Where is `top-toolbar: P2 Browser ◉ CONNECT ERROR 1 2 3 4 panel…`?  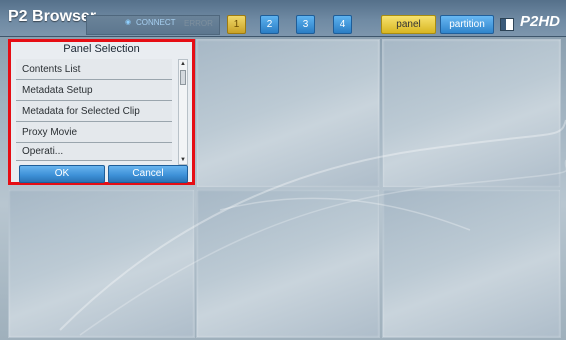
top-toolbar: P2 Browser ◉ CONNECT ERROR 1 2 3 4 panel… is located at coordinates (283, 18).